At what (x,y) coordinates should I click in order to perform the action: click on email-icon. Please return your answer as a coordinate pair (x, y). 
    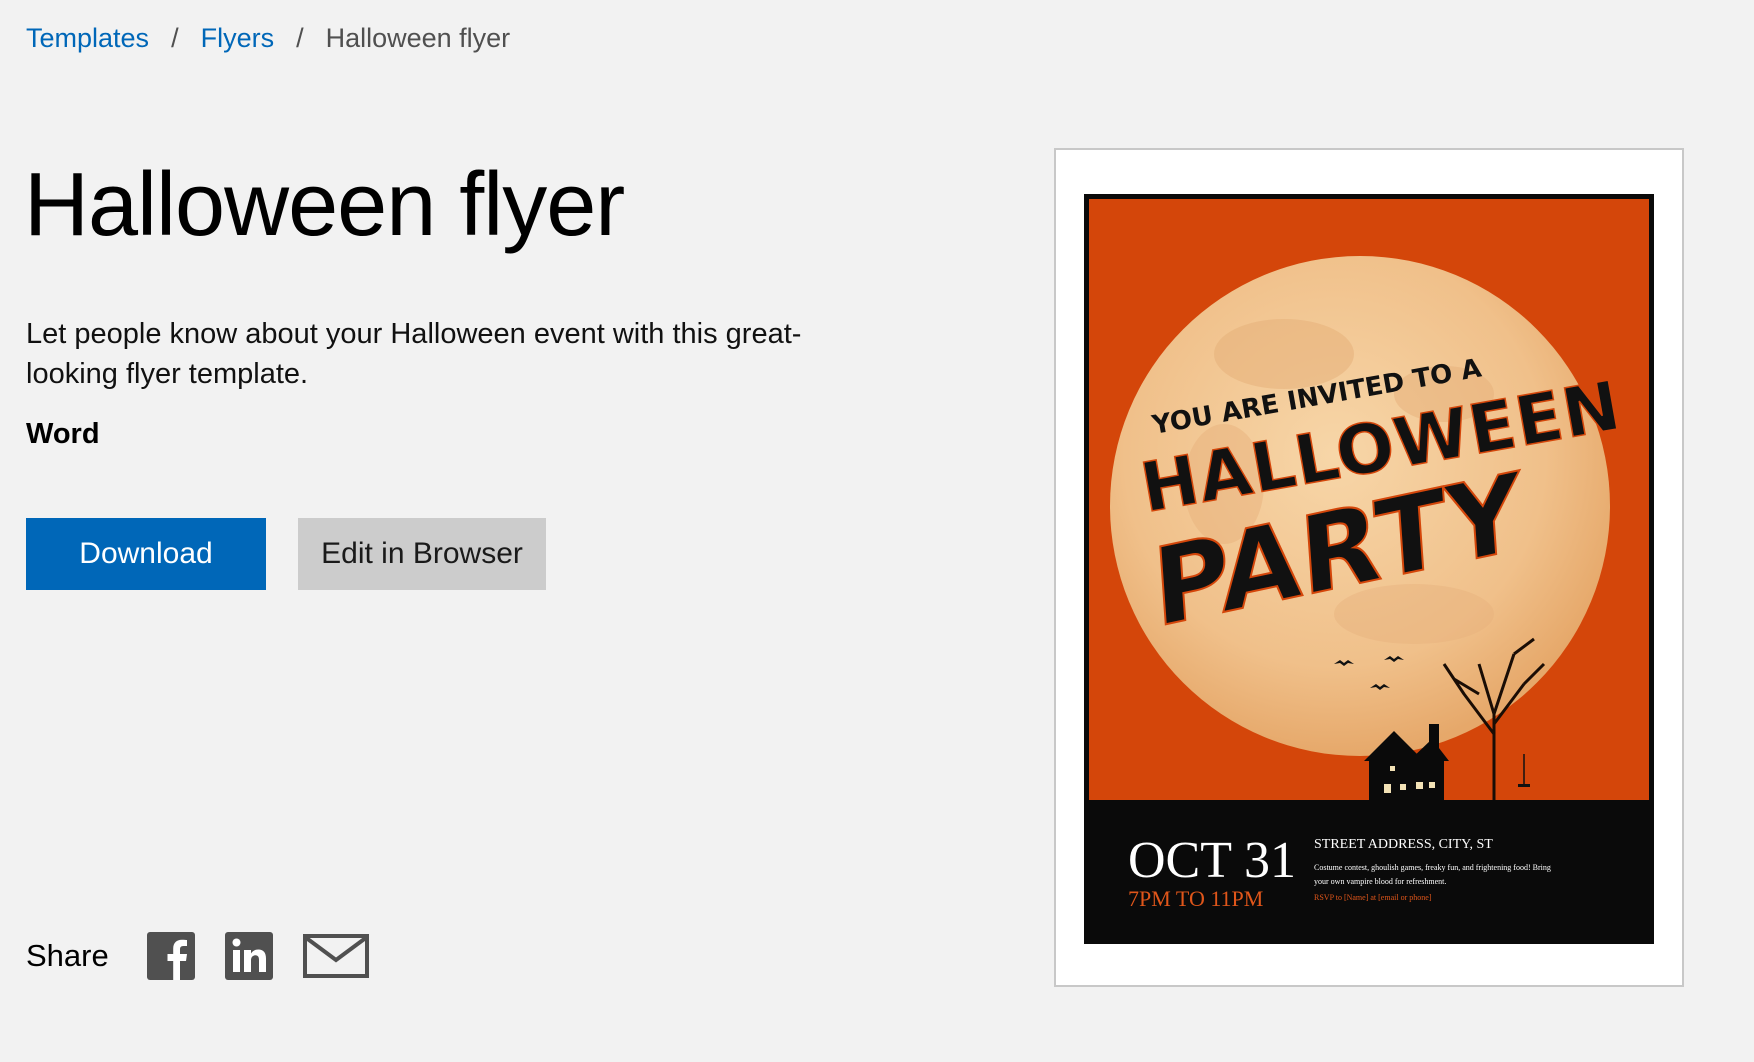
    Looking at the image, I should click on (335, 956).